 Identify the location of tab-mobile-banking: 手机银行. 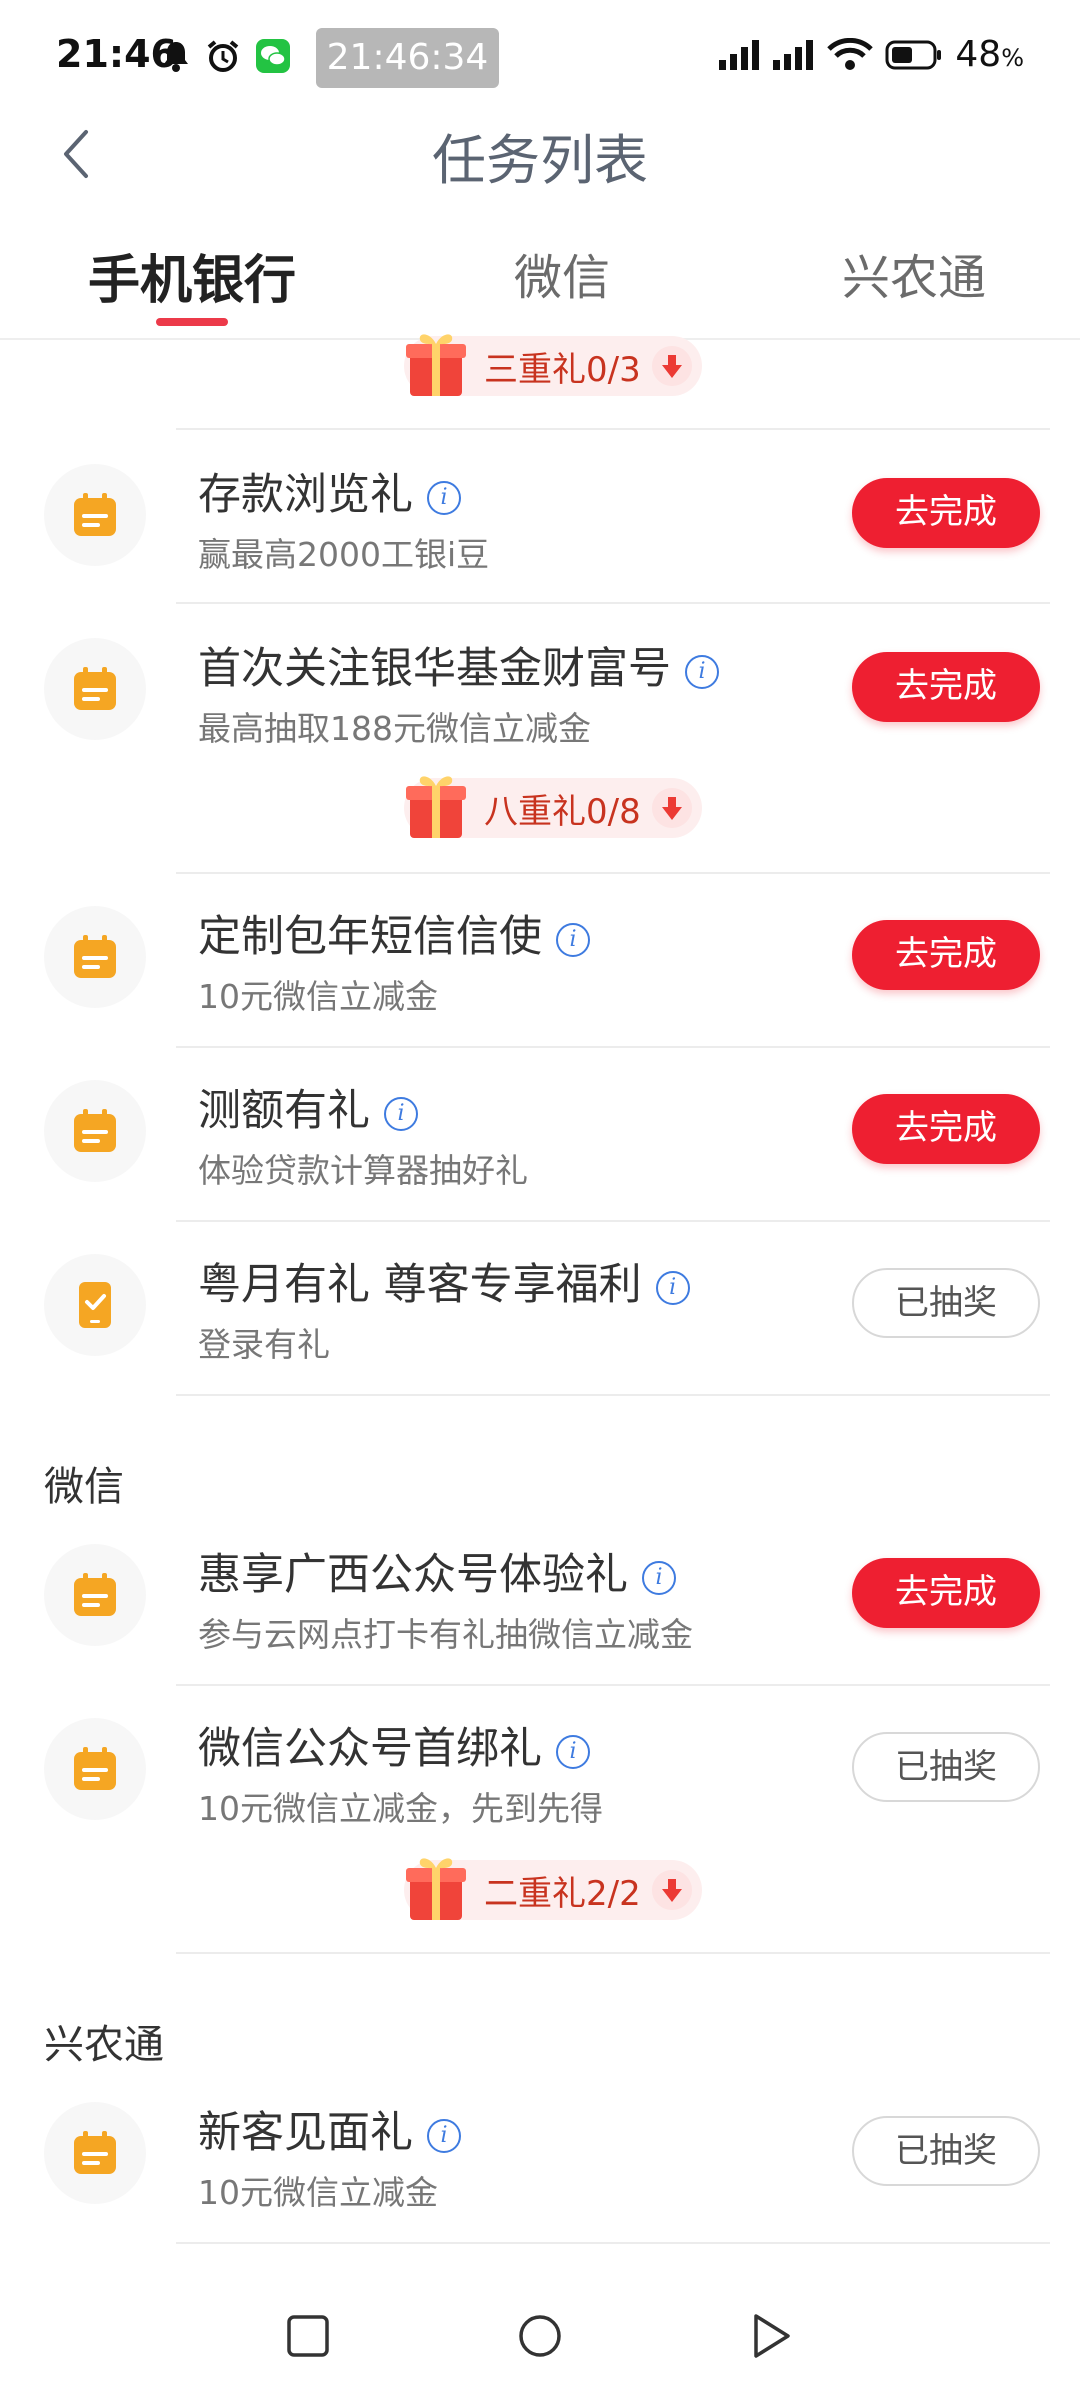
(192, 275).